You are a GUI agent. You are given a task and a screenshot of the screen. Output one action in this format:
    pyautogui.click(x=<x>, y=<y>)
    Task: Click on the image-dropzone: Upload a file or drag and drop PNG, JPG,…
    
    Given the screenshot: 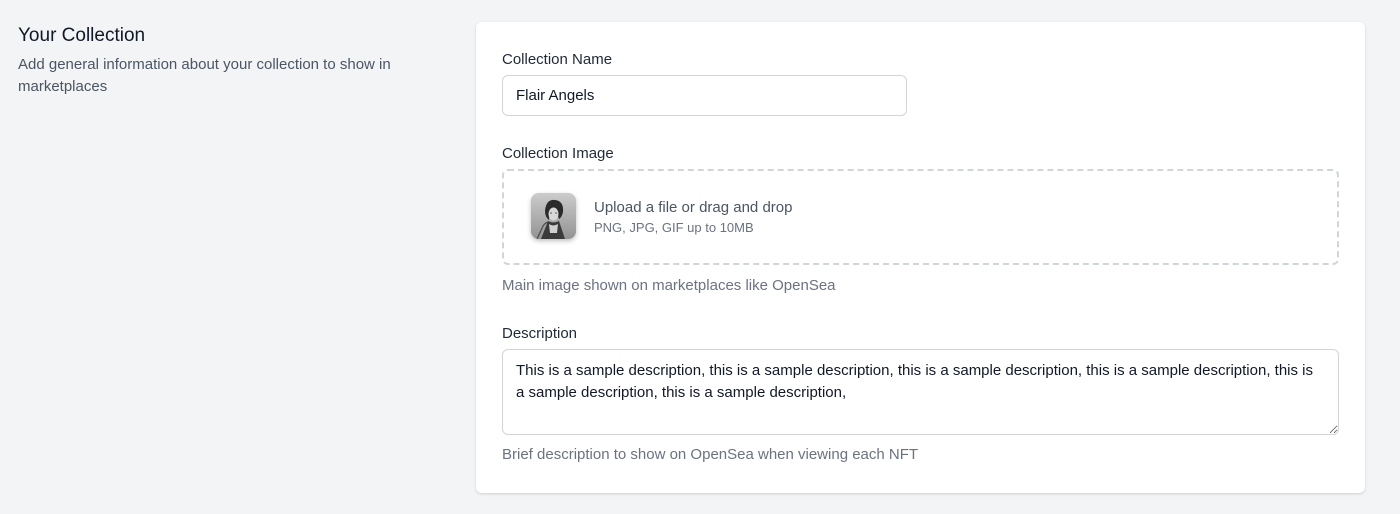 What is the action you would take?
    pyautogui.click(x=920, y=217)
    